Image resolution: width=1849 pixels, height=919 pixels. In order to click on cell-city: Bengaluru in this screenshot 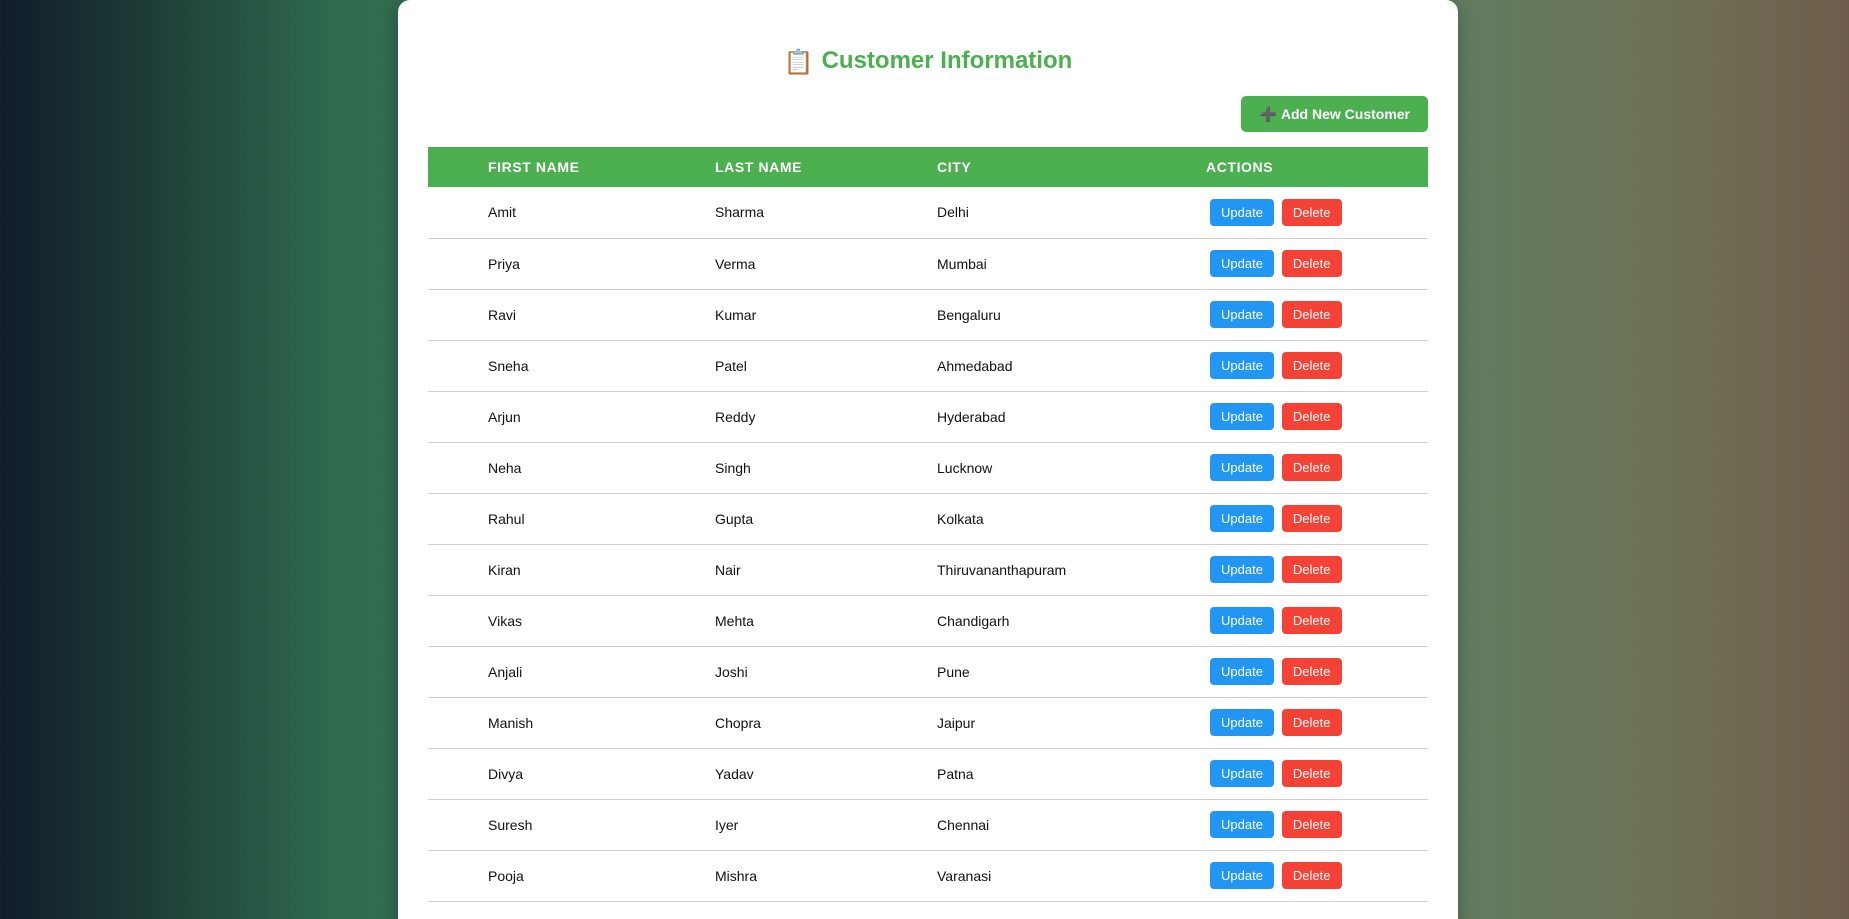, I will do `click(969, 314)`.